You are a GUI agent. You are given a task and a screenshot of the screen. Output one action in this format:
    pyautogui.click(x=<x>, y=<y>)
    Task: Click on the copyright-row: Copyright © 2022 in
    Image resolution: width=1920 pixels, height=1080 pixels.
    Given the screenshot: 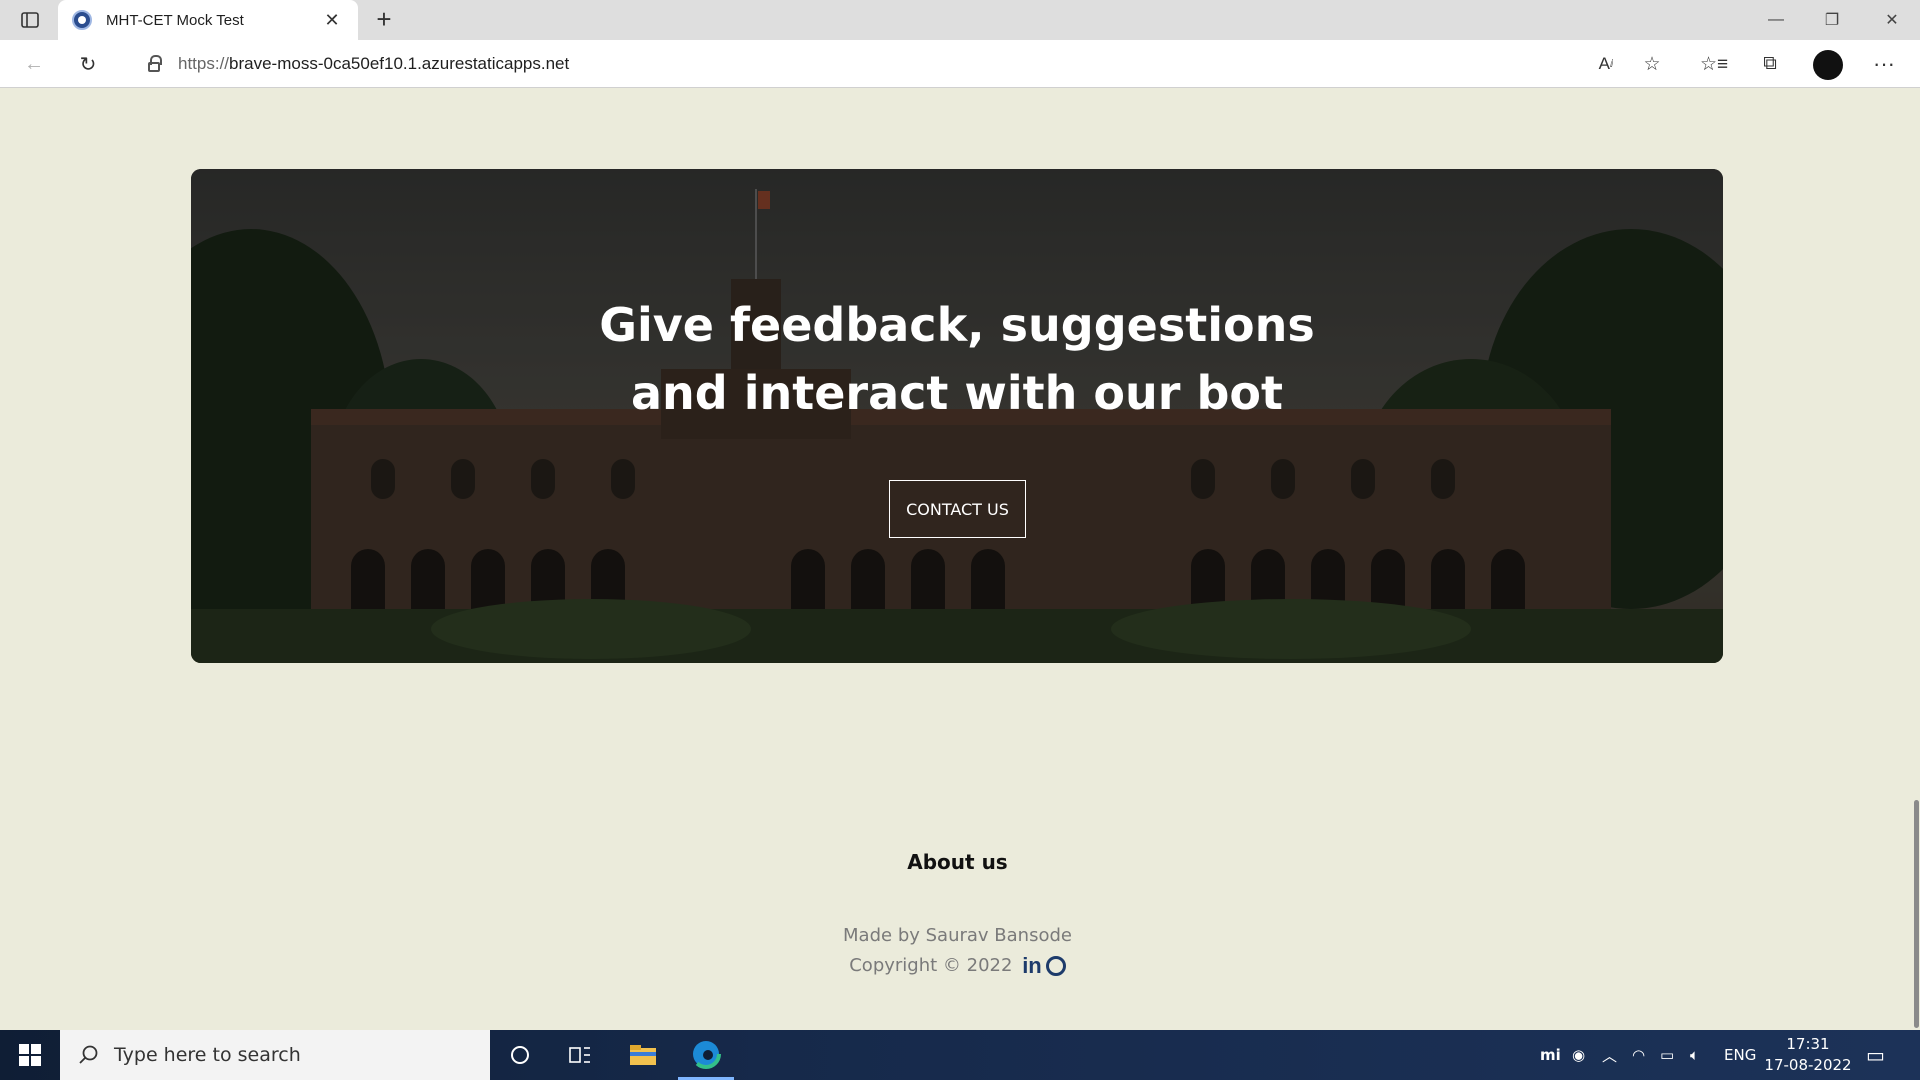 What is the action you would take?
    pyautogui.click(x=957, y=966)
    